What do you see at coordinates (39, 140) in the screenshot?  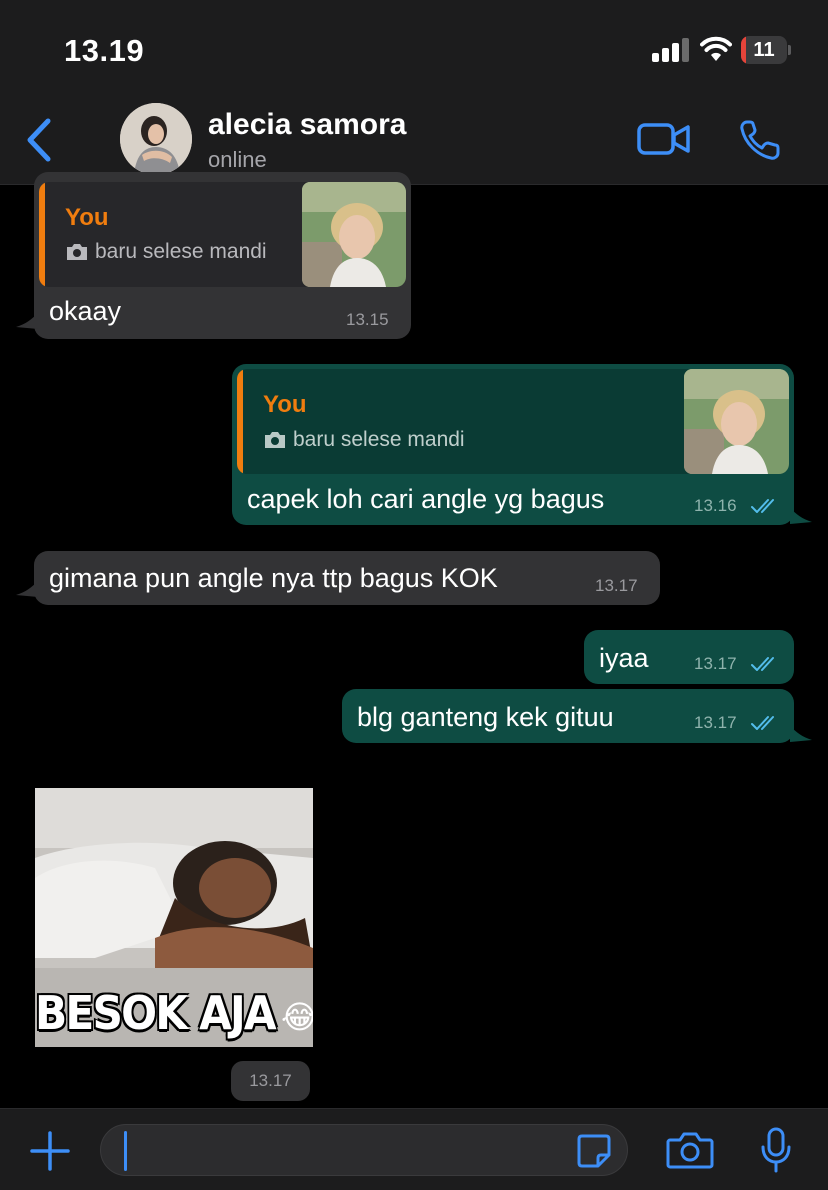 I see `back-chevron-icon` at bounding box center [39, 140].